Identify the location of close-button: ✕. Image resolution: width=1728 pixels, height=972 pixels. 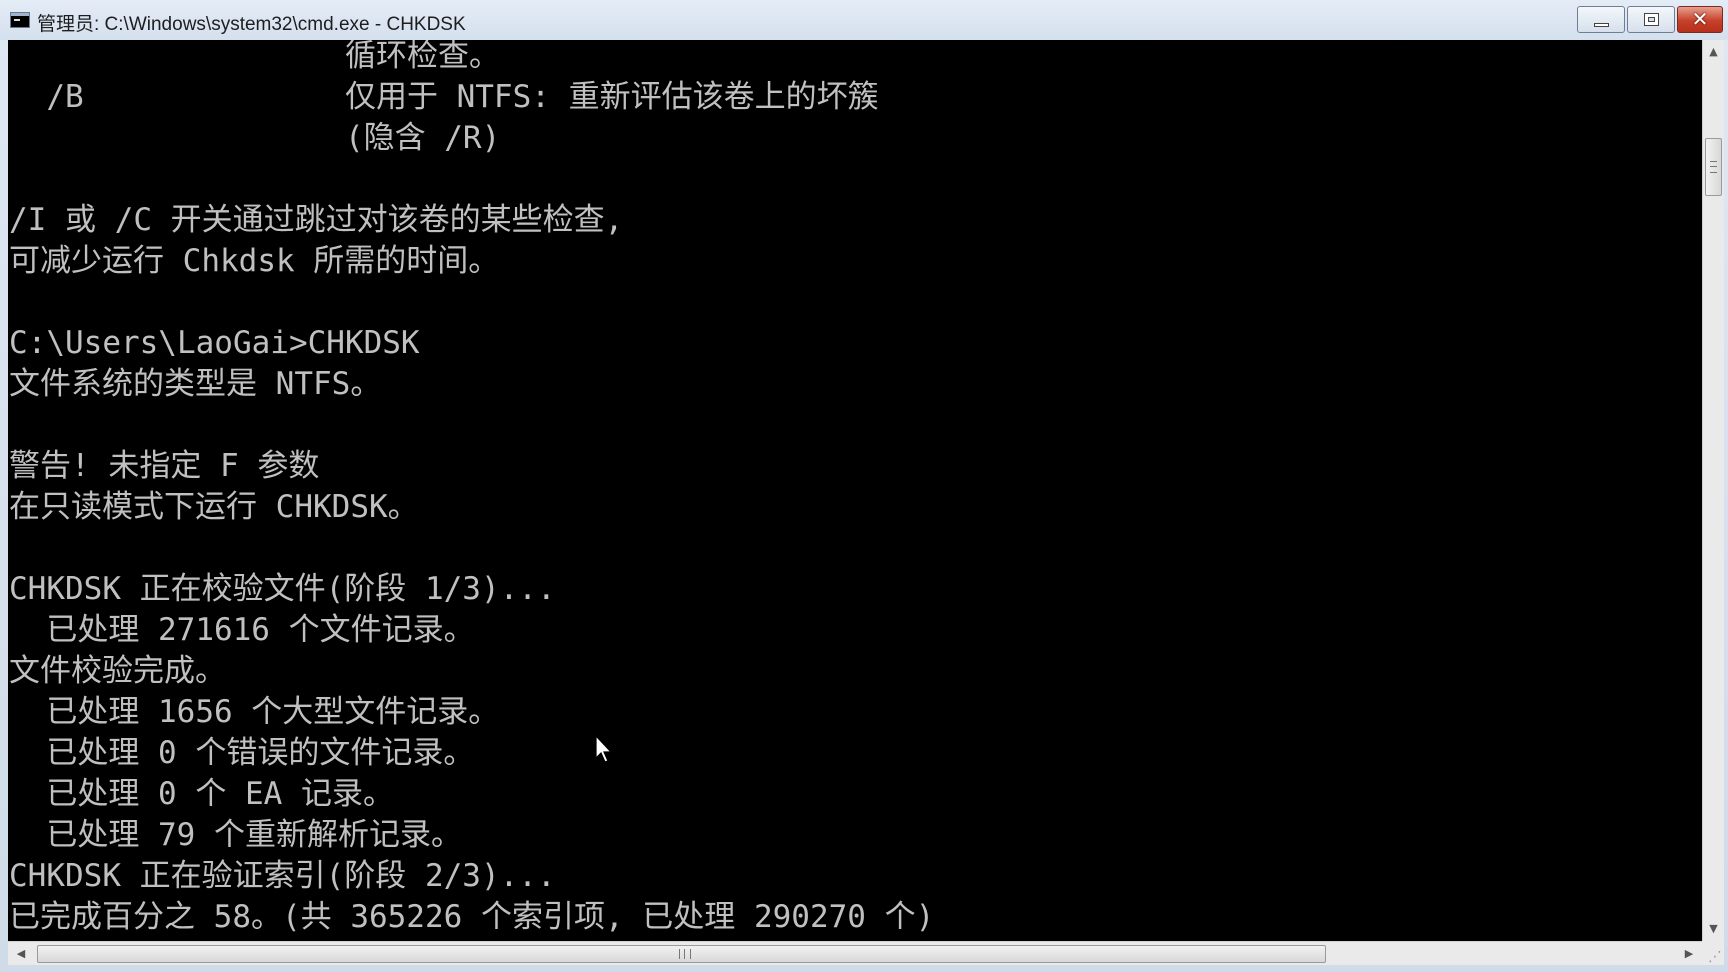
(1700, 19).